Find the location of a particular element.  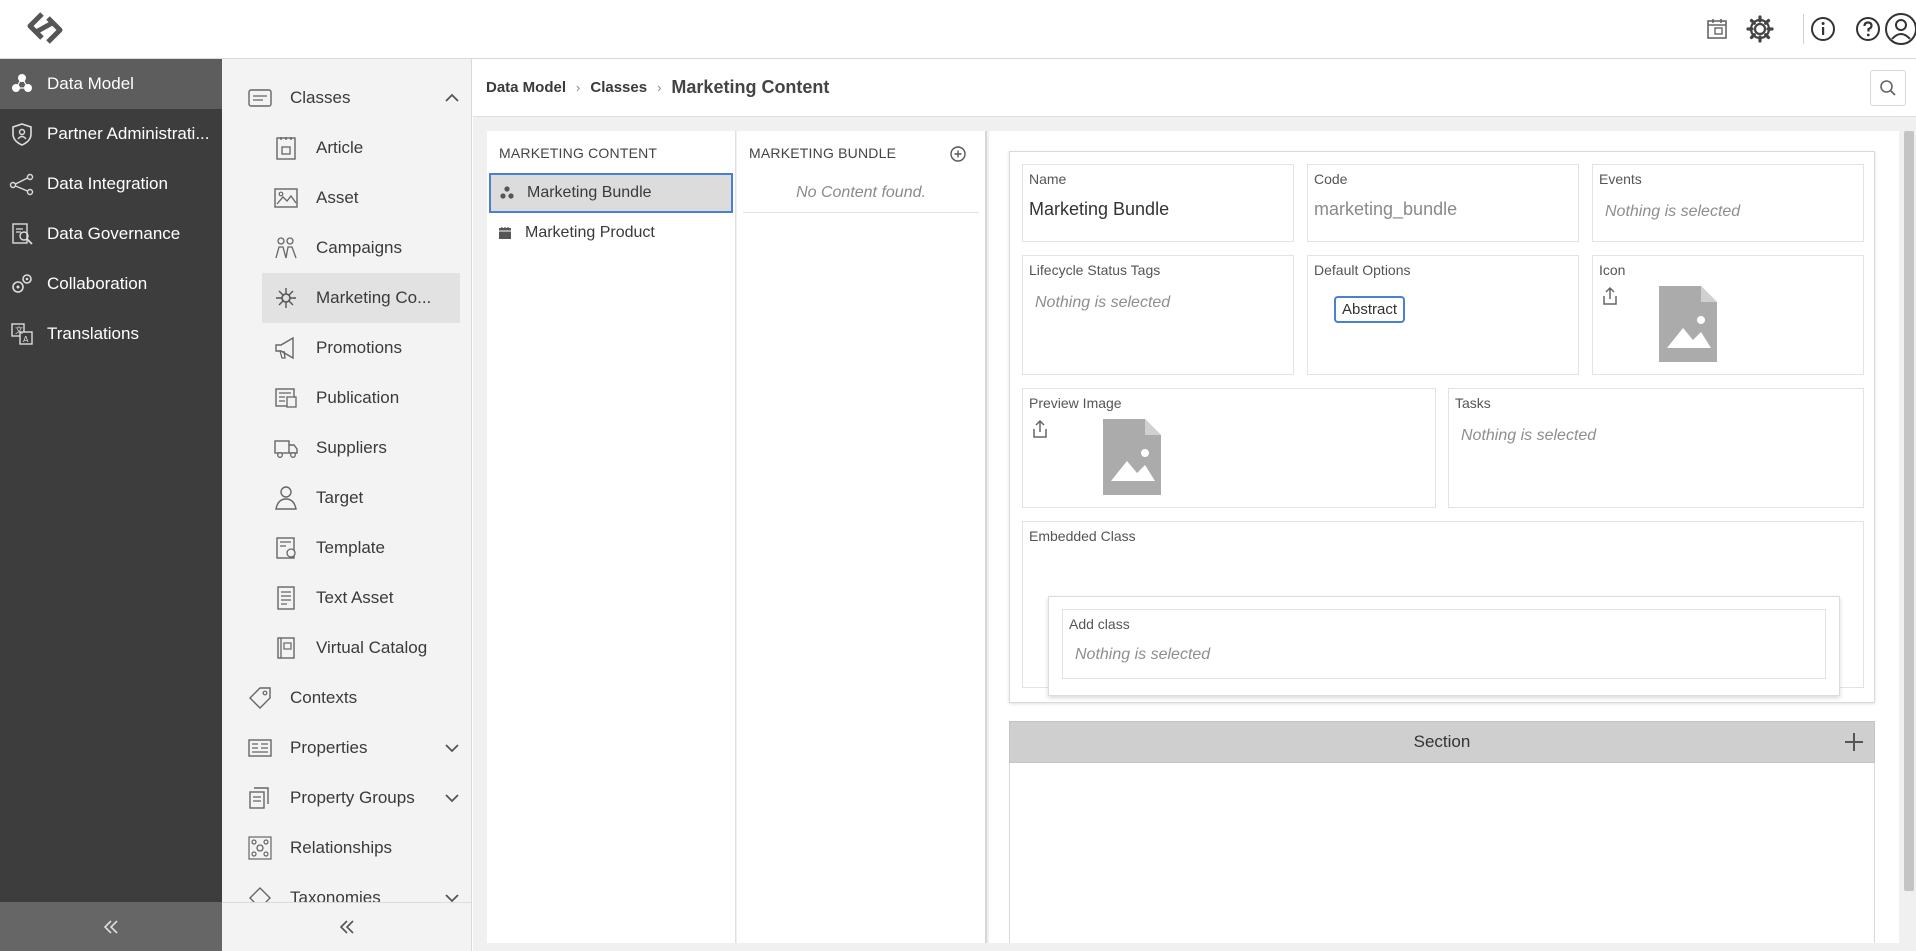

subnav-item-contexts: Contexts is located at coordinates (355, 698).